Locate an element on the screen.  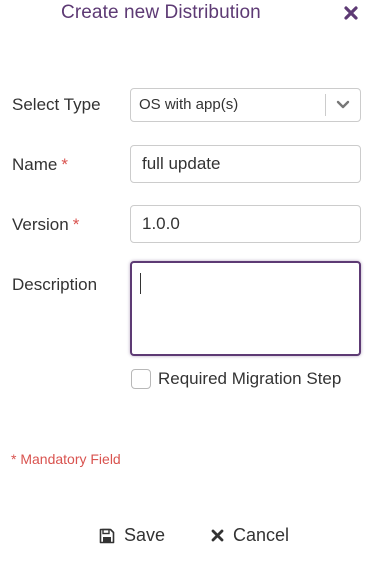
name-label: Name * is located at coordinates (40, 165).